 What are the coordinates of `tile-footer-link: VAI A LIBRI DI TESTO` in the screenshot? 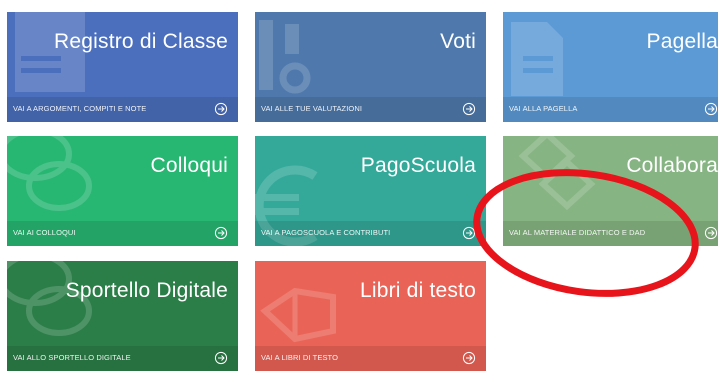 It's located at (370, 358).